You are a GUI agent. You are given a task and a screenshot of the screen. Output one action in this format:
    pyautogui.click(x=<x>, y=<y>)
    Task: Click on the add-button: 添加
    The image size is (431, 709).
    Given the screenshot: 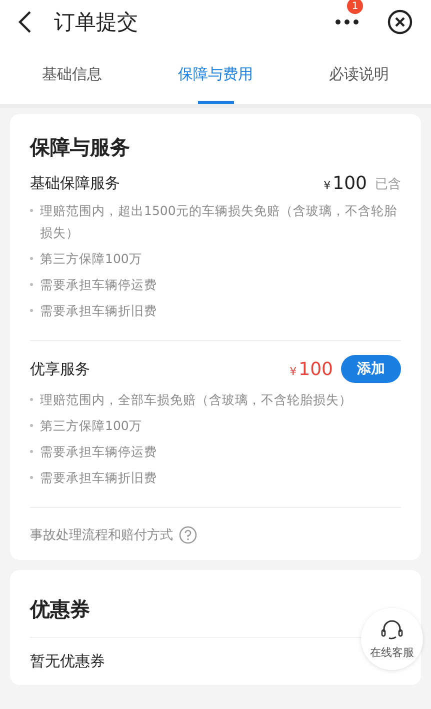 What is the action you would take?
    pyautogui.click(x=371, y=369)
    